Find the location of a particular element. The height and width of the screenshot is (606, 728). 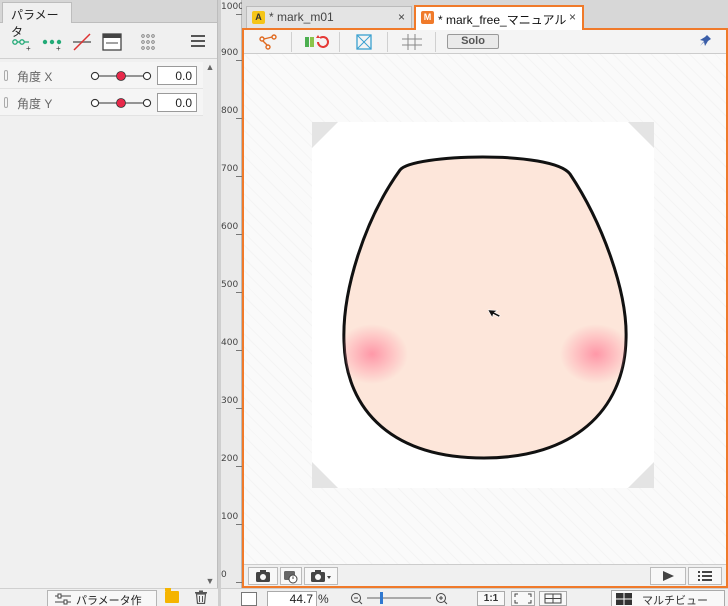

ruler-tick: 200 is located at coordinates (231, 460).